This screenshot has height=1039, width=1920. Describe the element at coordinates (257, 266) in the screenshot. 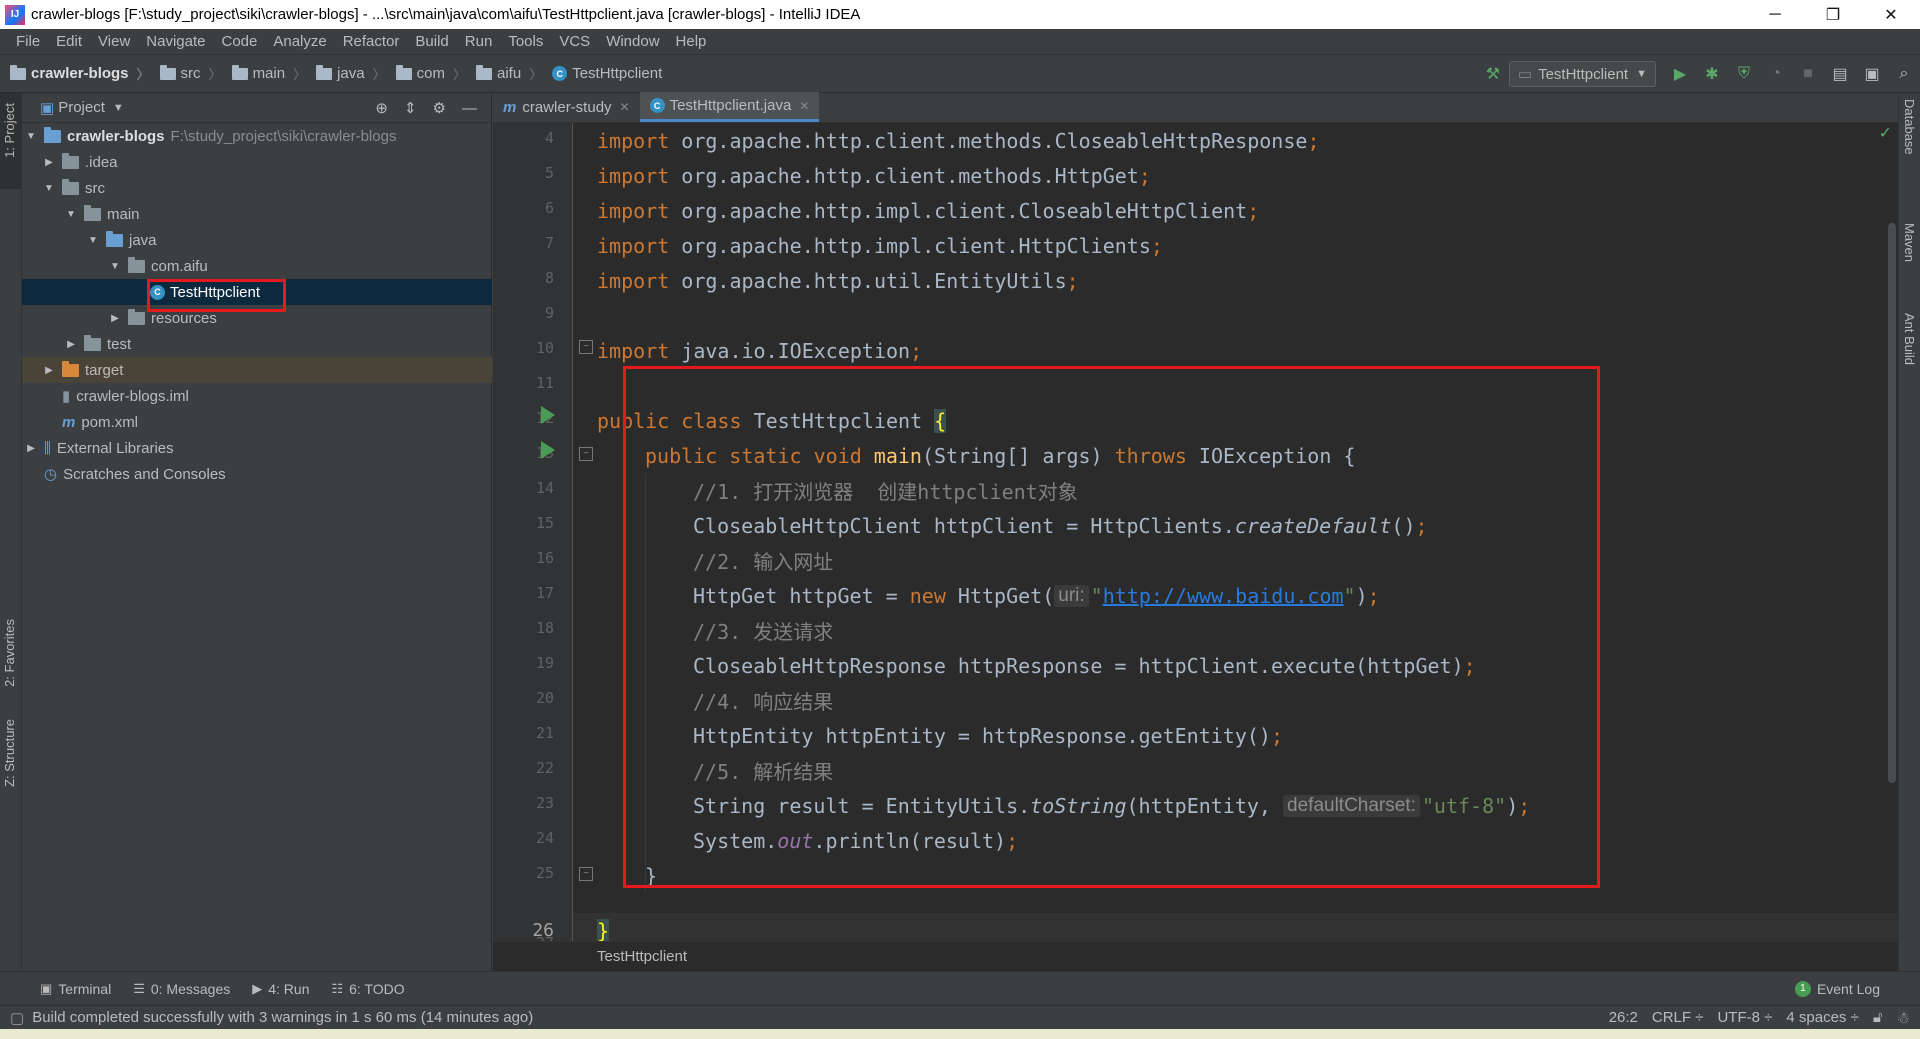

I see `tree-item-com-aifu: ▼ com.aifu` at that location.